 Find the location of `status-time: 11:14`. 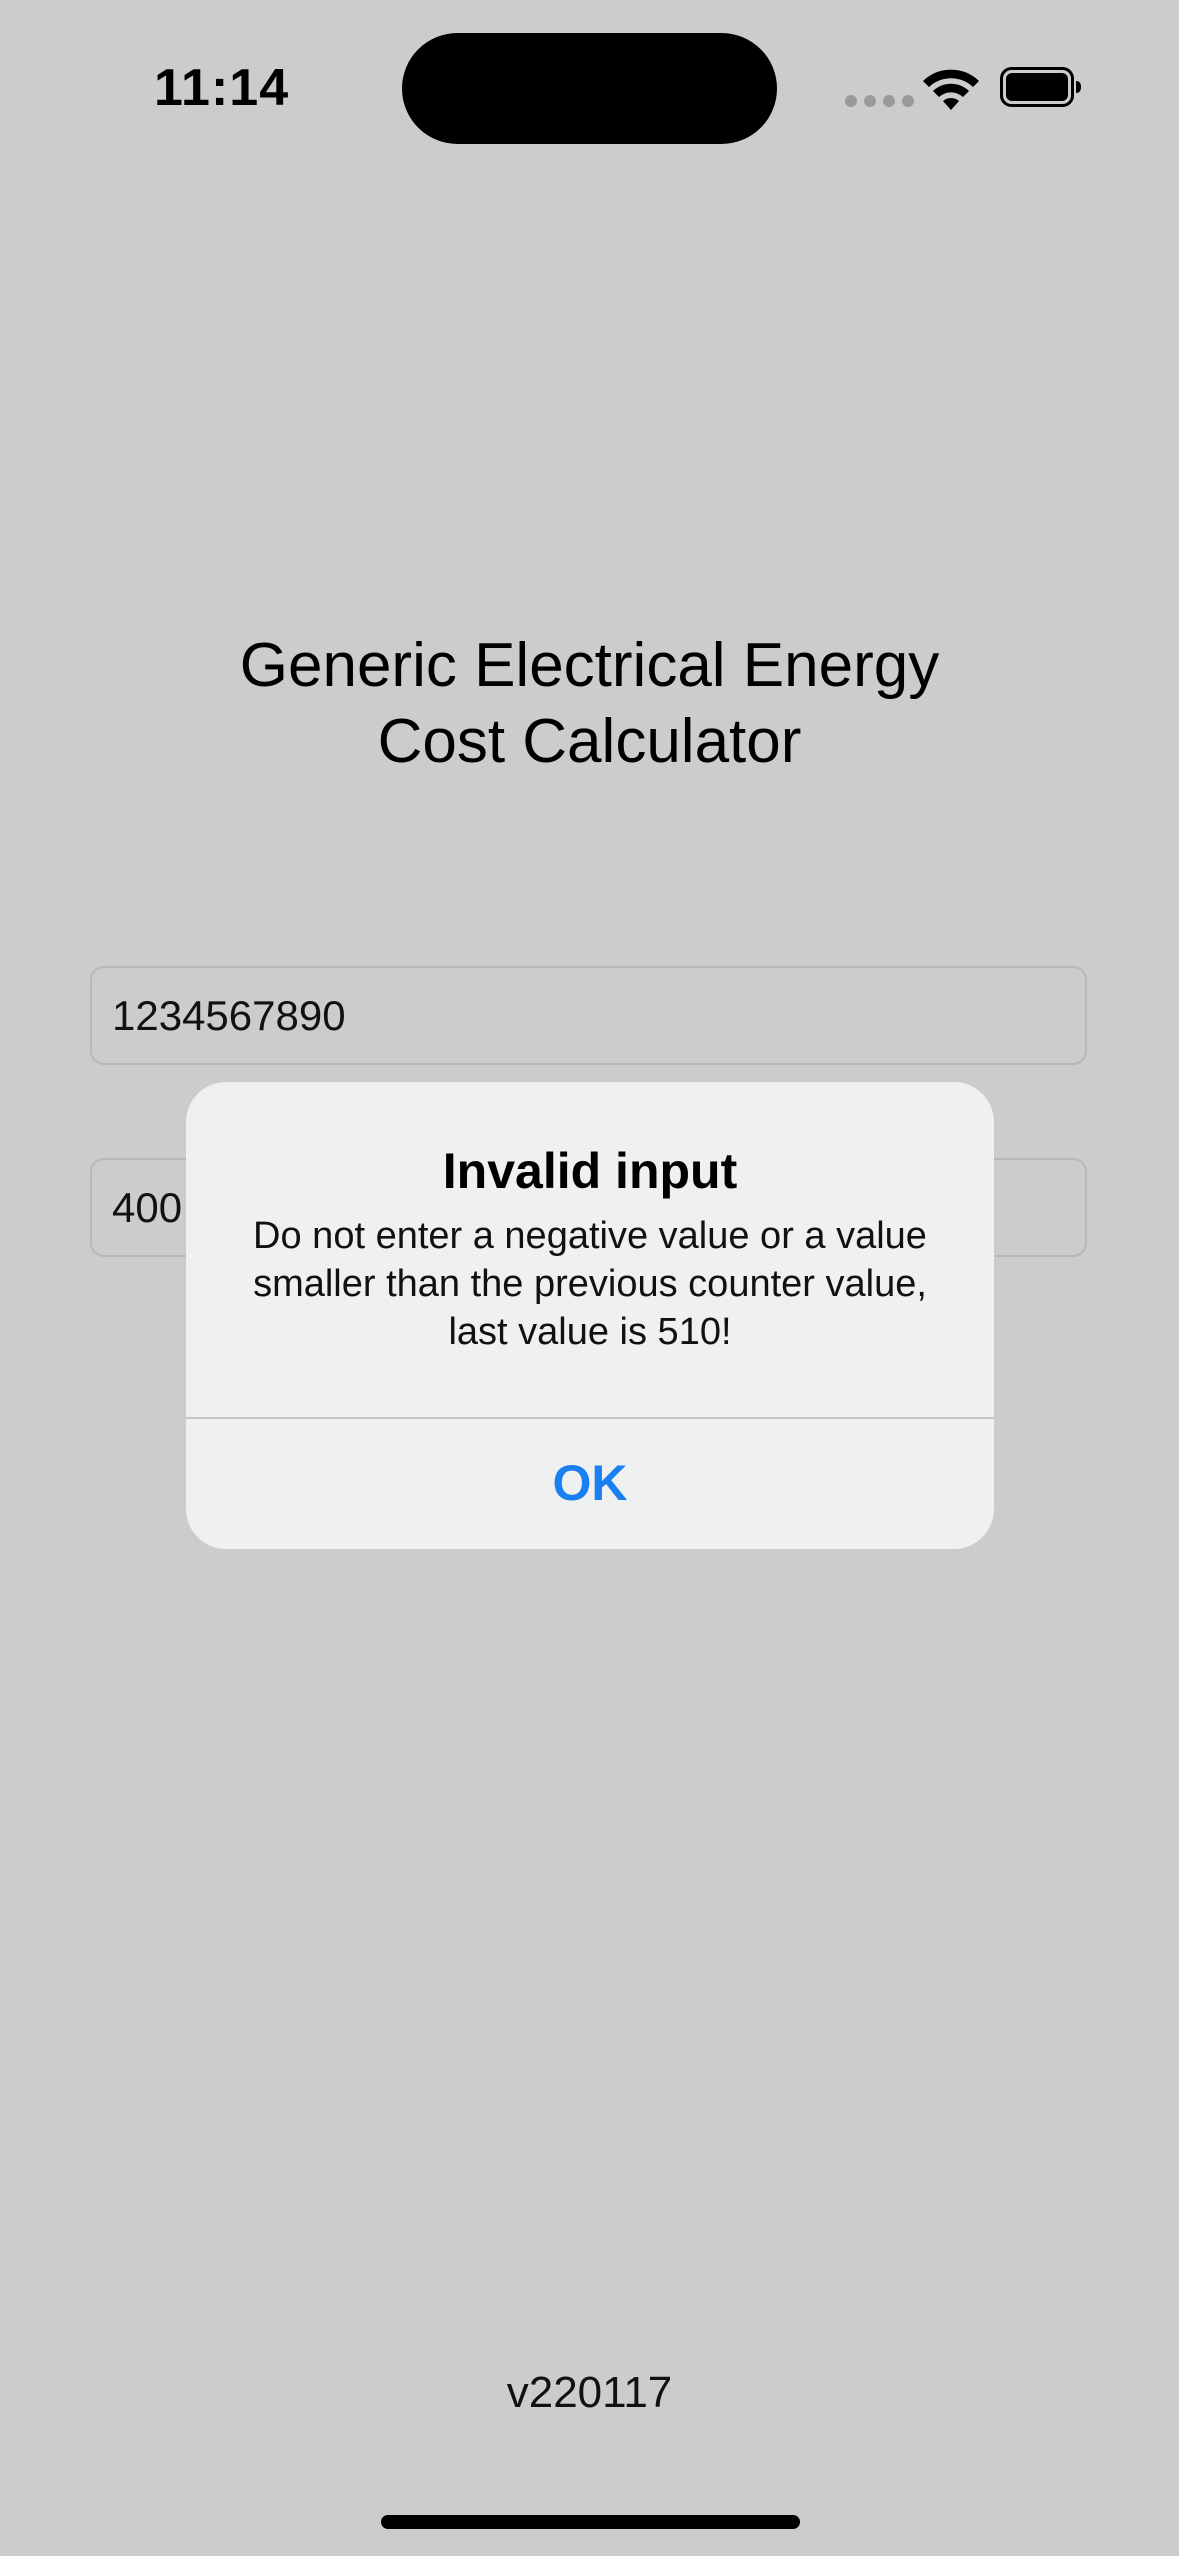

status-time: 11:14 is located at coordinates (222, 88).